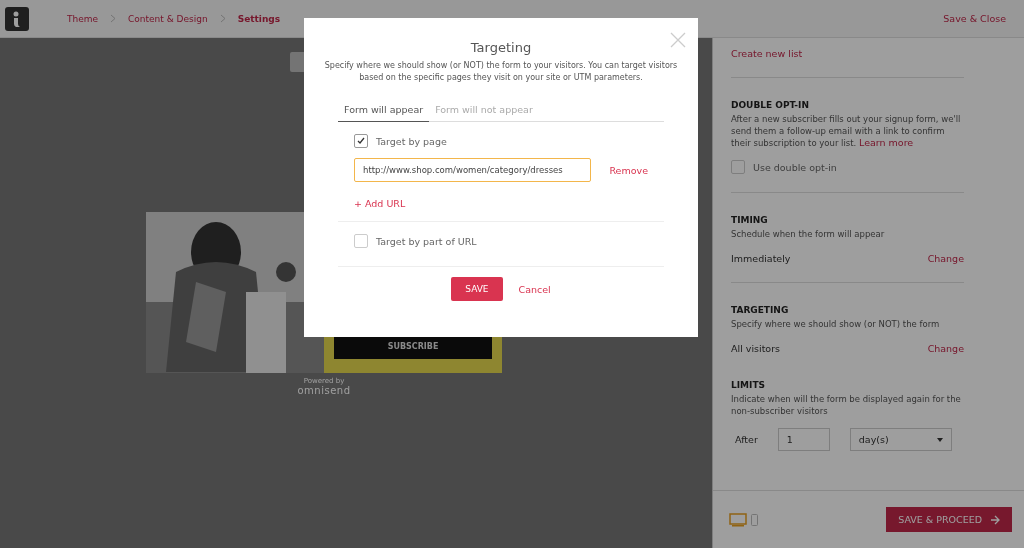 The image size is (1024, 548). I want to click on unit-select: day(s), so click(900, 439).